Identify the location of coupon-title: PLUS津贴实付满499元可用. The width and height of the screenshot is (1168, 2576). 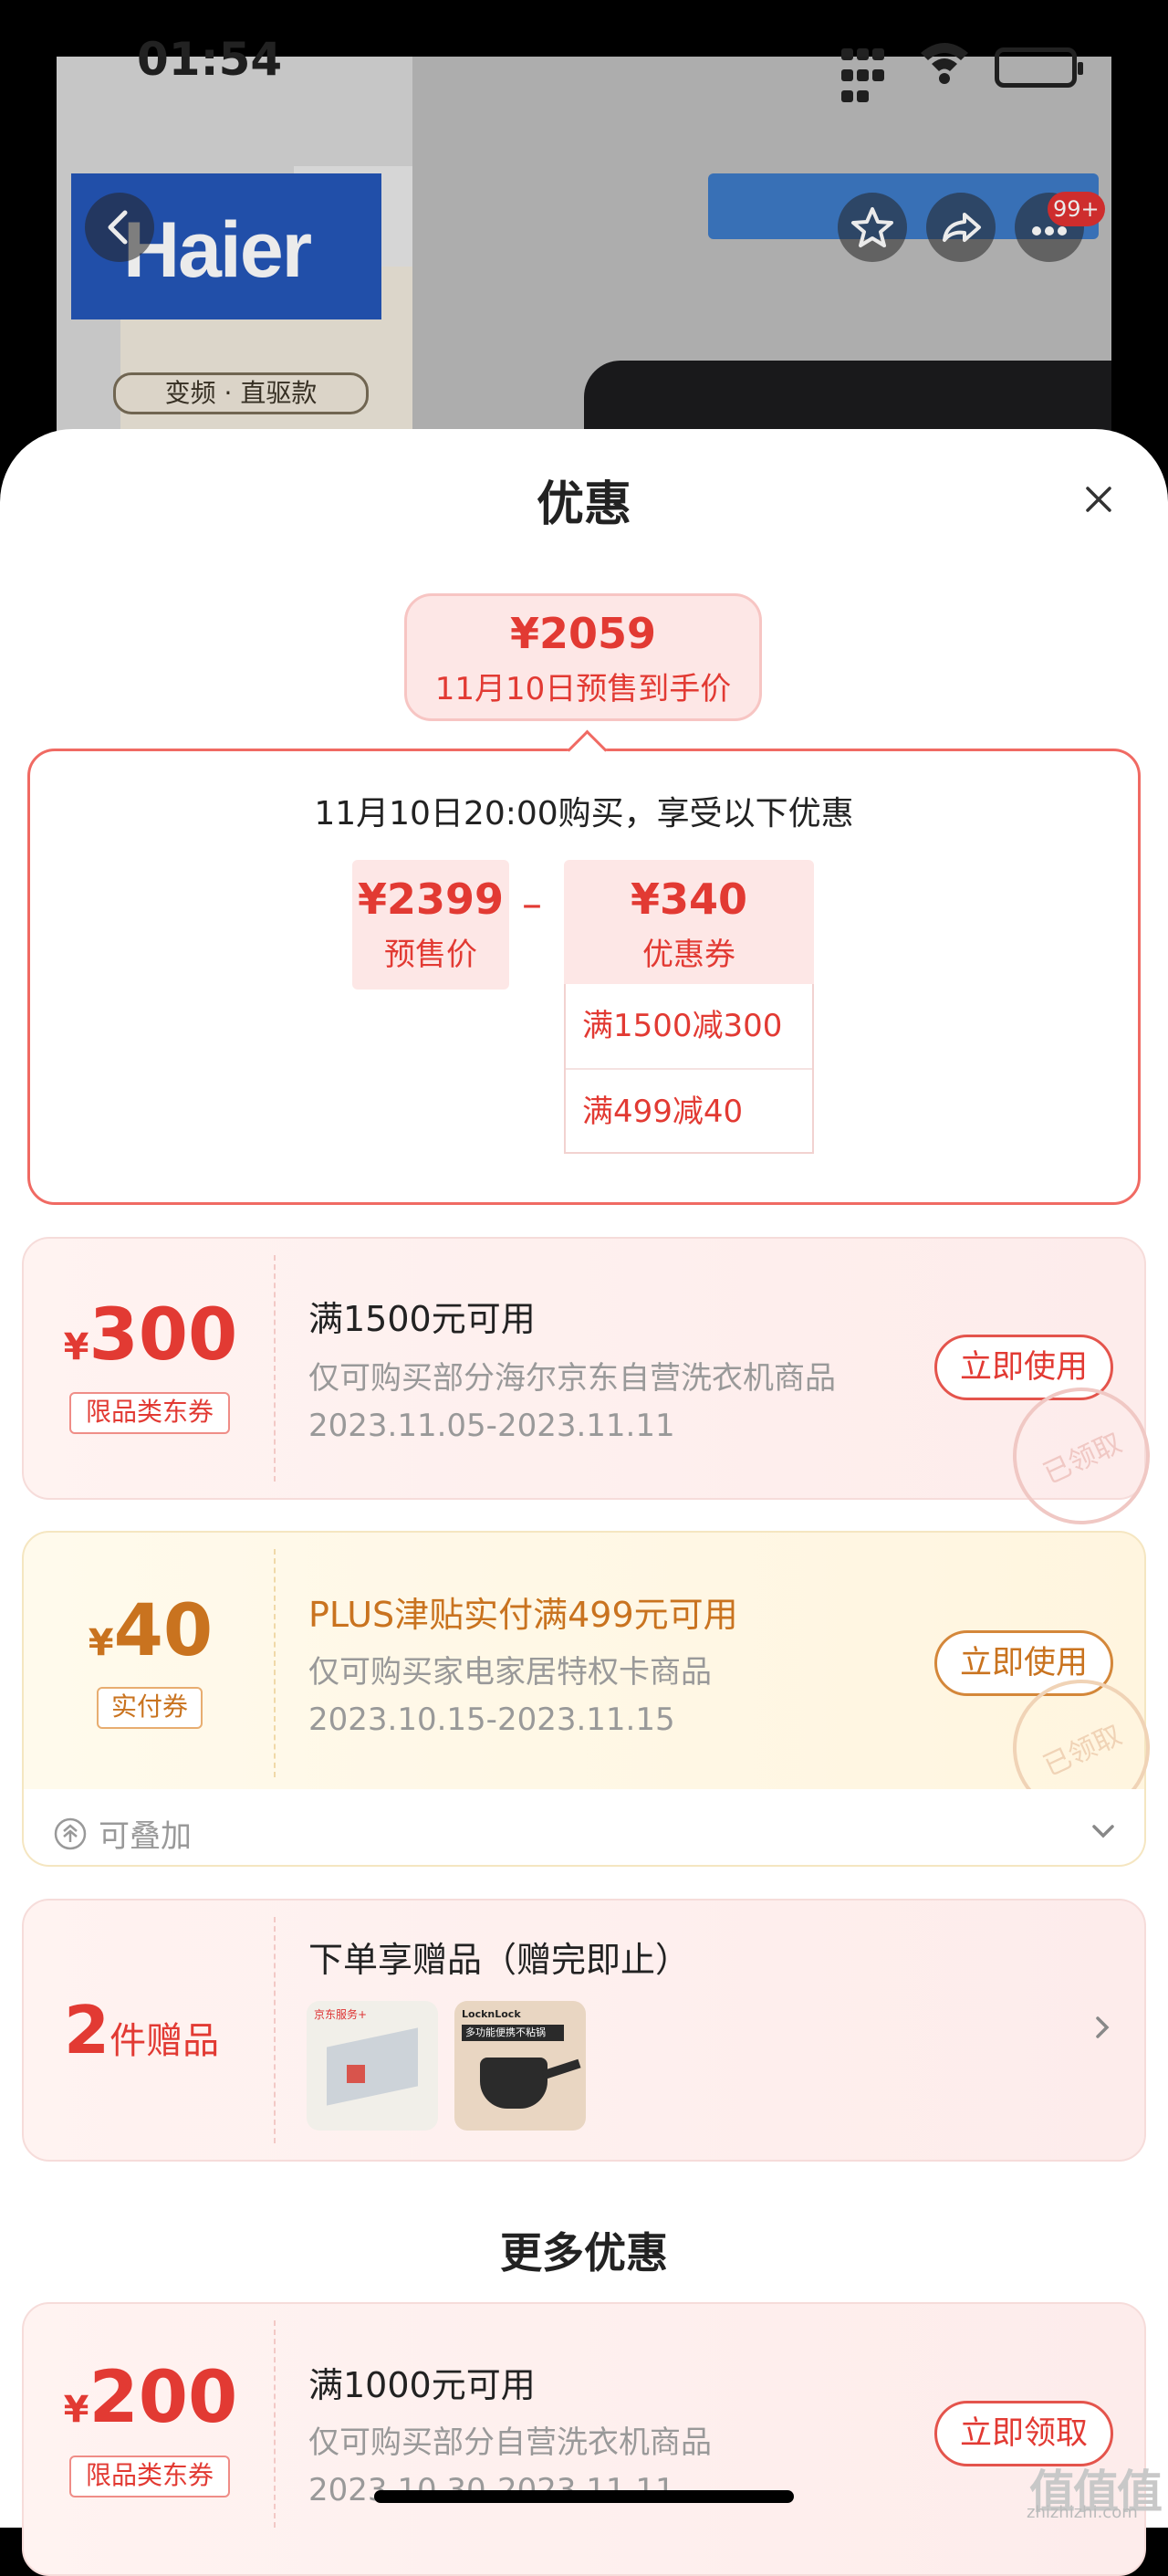
(523, 1615).